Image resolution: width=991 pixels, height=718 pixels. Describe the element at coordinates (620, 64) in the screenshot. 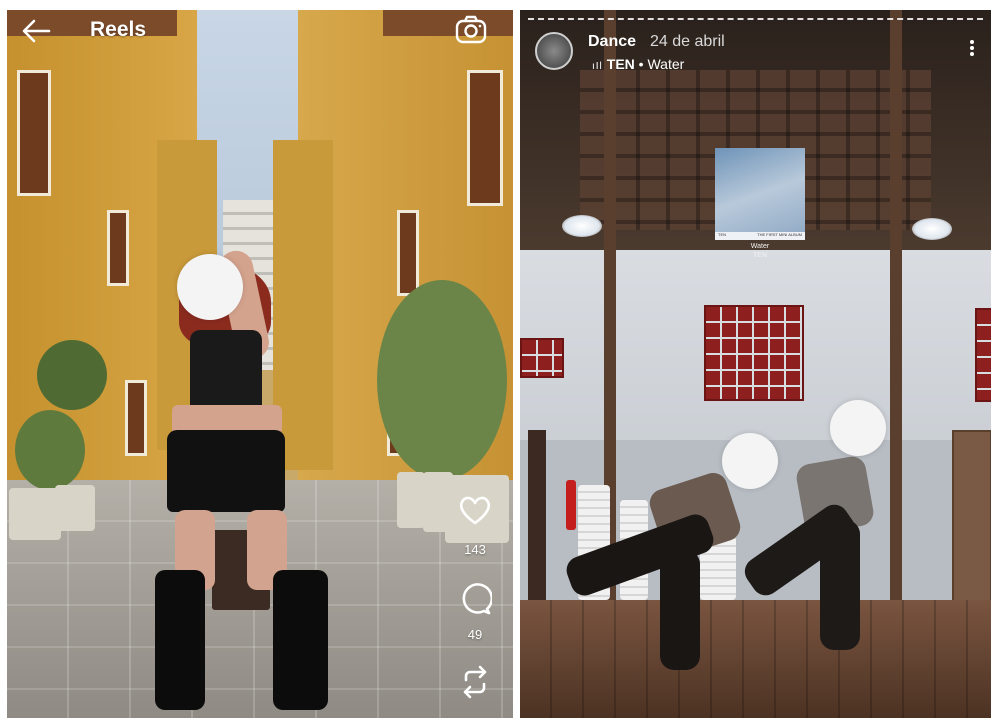

I see `music-artist: TEN` at that location.